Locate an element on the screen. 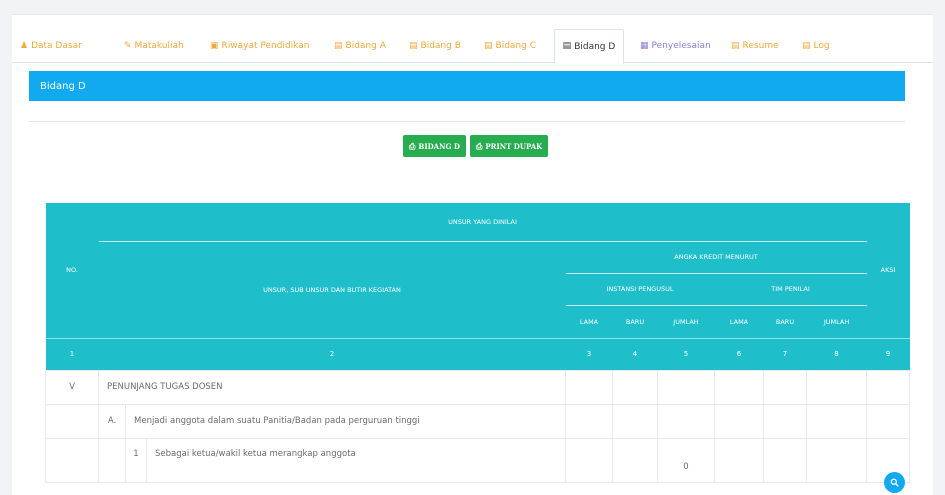  user-icon: ♟ is located at coordinates (24, 45).